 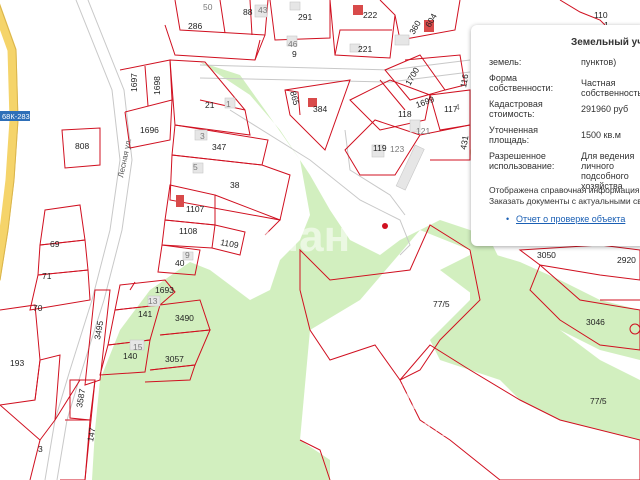 What do you see at coordinates (153, 301) in the screenshot?
I see `parcel-number: 13` at bounding box center [153, 301].